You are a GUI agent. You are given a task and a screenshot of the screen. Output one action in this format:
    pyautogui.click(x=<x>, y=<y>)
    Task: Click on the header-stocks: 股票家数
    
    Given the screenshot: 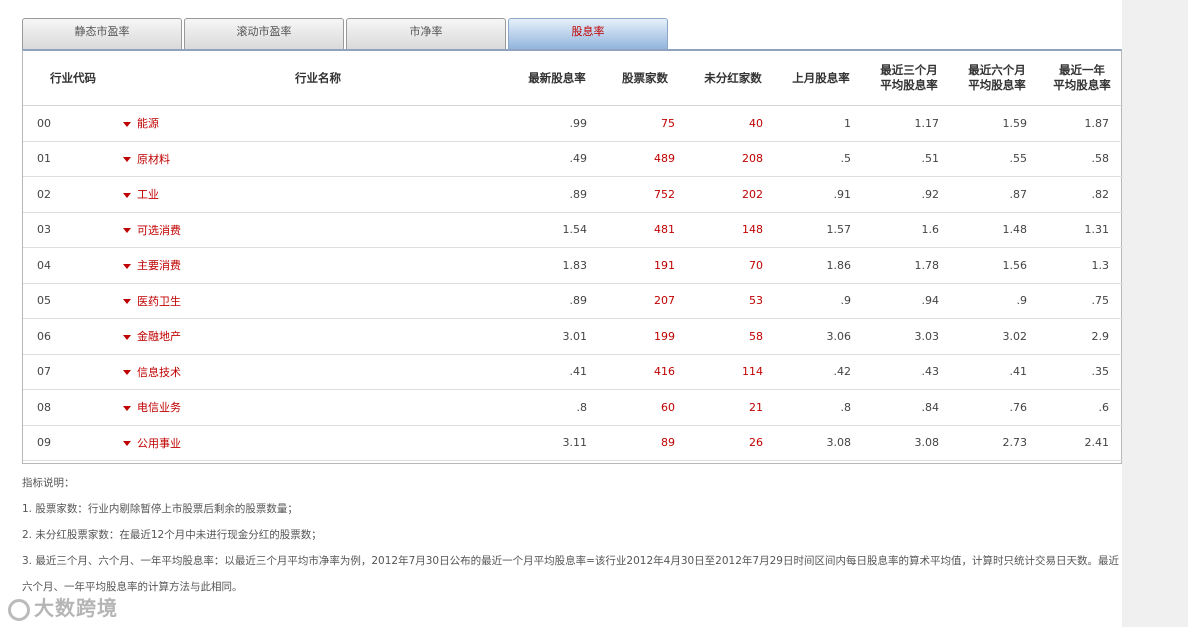 What is the action you would take?
    pyautogui.click(x=645, y=78)
    